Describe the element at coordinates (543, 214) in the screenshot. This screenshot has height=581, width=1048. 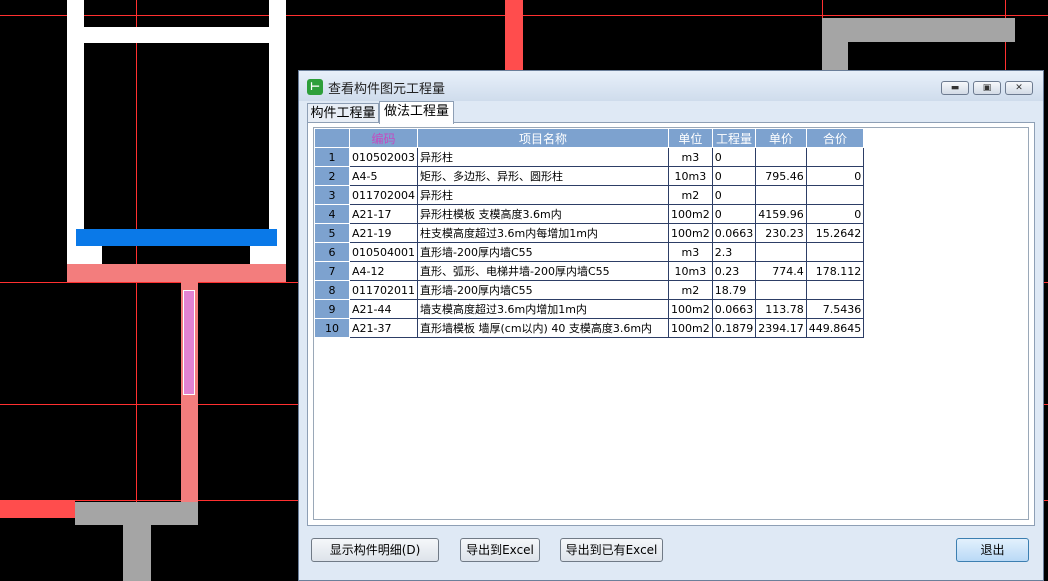
I see `item-name-cell: 异形柱模板 支模高度3.6m内` at that location.